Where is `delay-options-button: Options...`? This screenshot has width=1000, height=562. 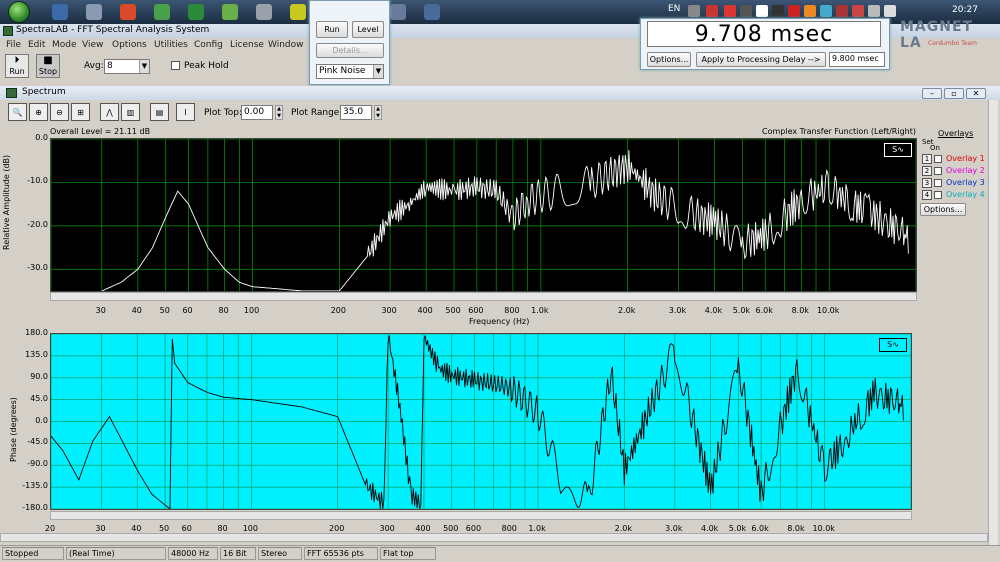
delay-options-button: Options... is located at coordinates (669, 59).